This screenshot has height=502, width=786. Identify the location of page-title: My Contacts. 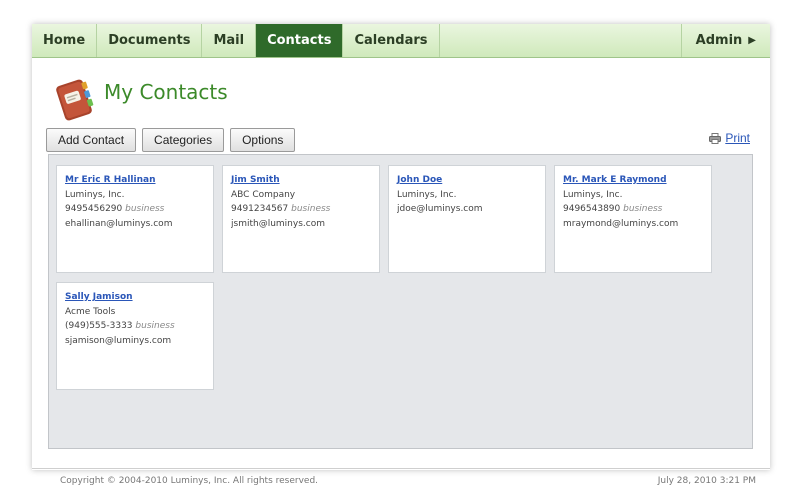
(166, 92).